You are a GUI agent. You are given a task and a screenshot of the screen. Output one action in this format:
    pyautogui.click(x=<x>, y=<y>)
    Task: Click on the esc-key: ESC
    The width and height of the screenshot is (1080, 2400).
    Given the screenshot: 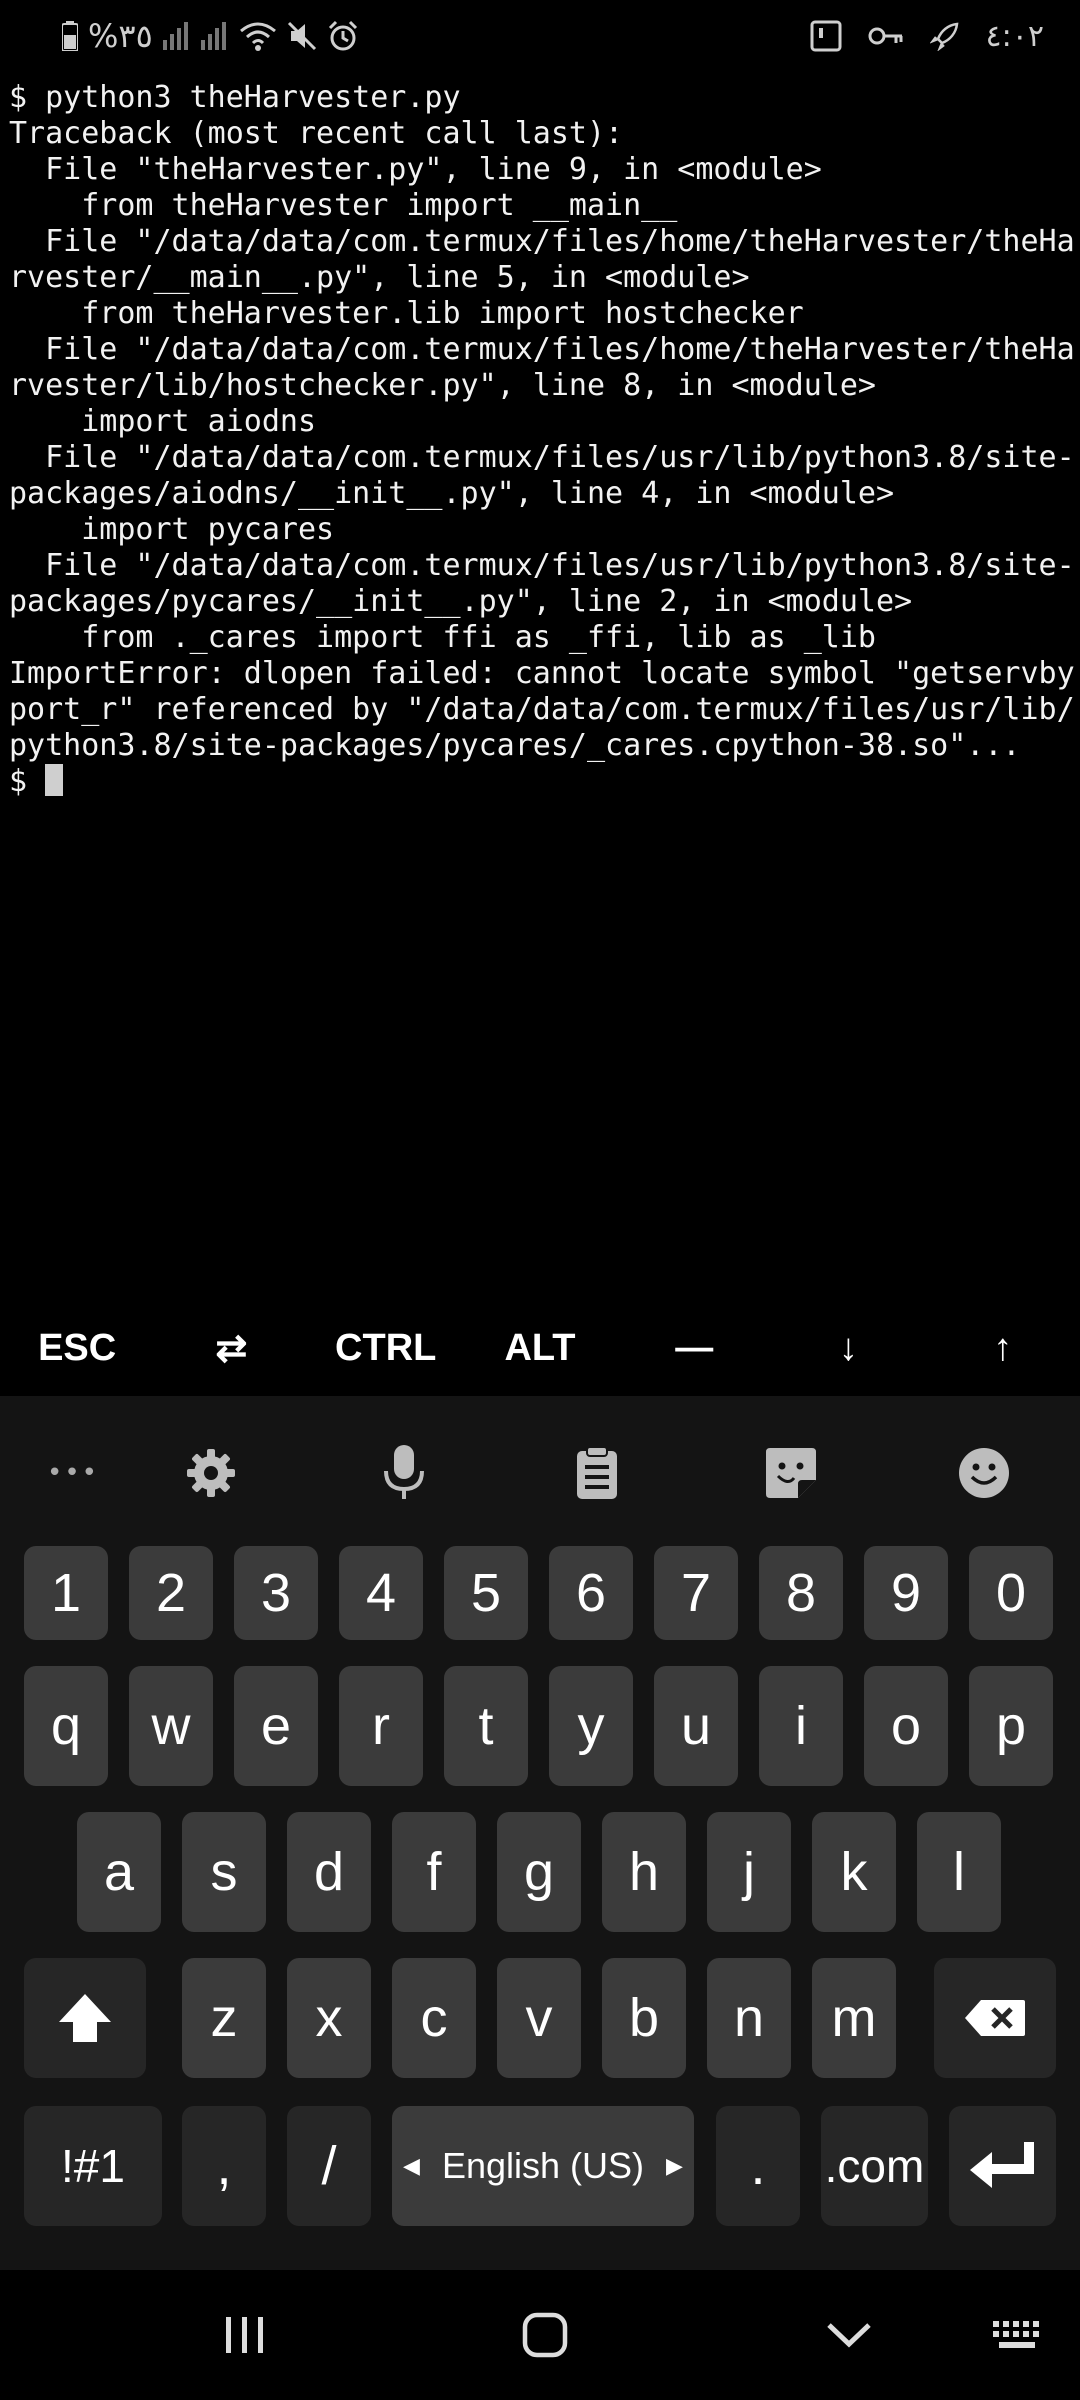 What is the action you would take?
    pyautogui.click(x=77, y=1348)
    